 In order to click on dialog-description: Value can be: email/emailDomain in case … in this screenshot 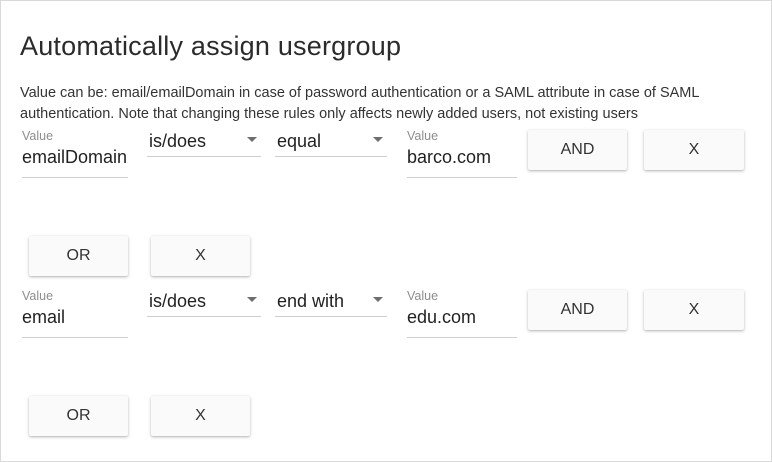, I will do `click(359, 103)`.